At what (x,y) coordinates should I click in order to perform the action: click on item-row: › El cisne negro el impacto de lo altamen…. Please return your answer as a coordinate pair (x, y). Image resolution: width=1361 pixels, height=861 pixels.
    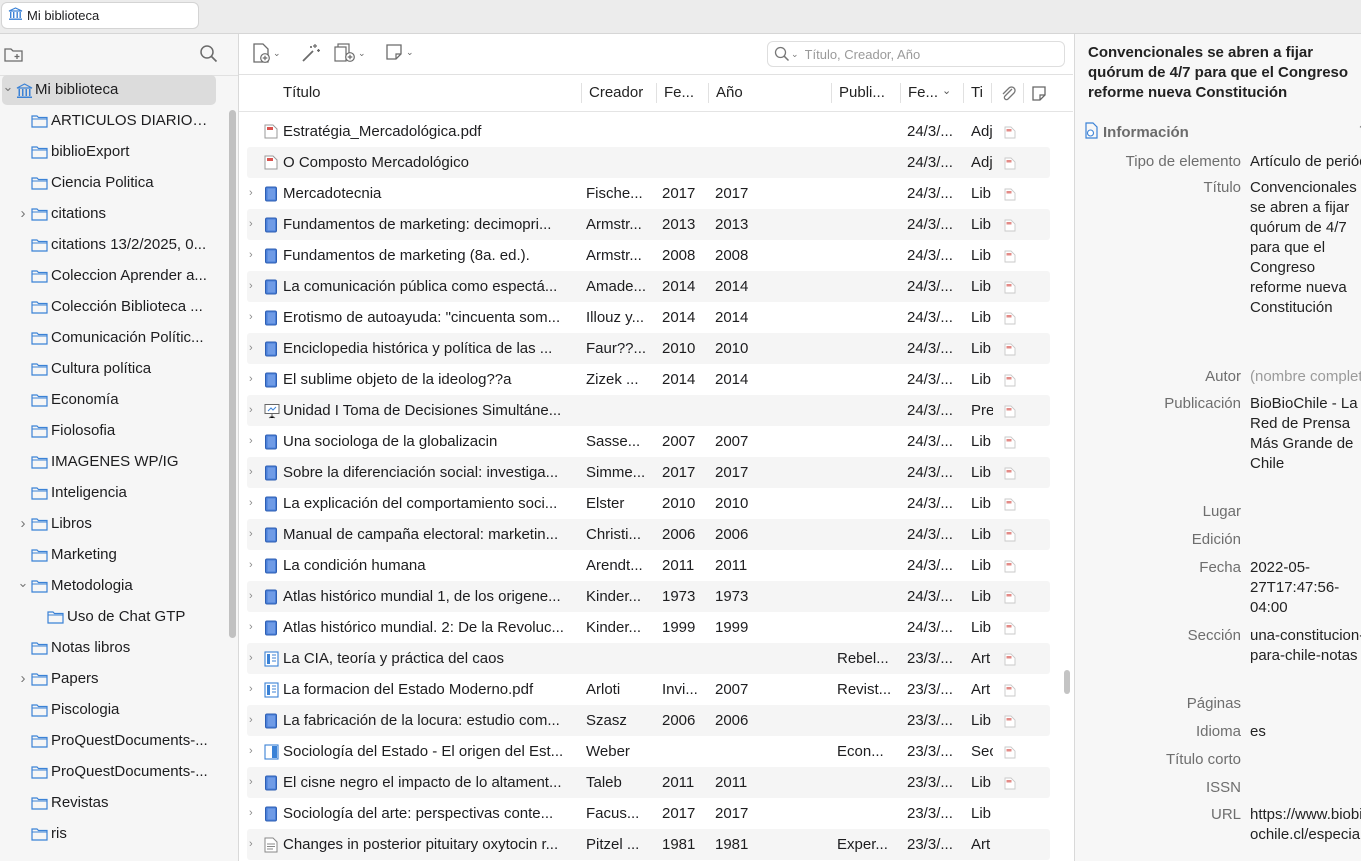
    Looking at the image, I should click on (648, 782).